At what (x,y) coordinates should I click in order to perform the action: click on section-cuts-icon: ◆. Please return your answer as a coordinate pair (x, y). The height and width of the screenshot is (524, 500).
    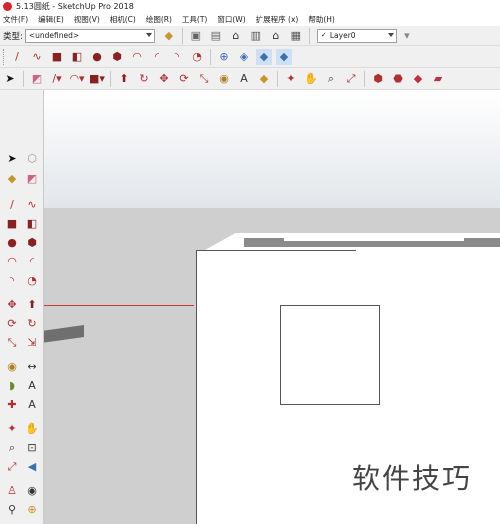
    Looking at the image, I should click on (264, 56).